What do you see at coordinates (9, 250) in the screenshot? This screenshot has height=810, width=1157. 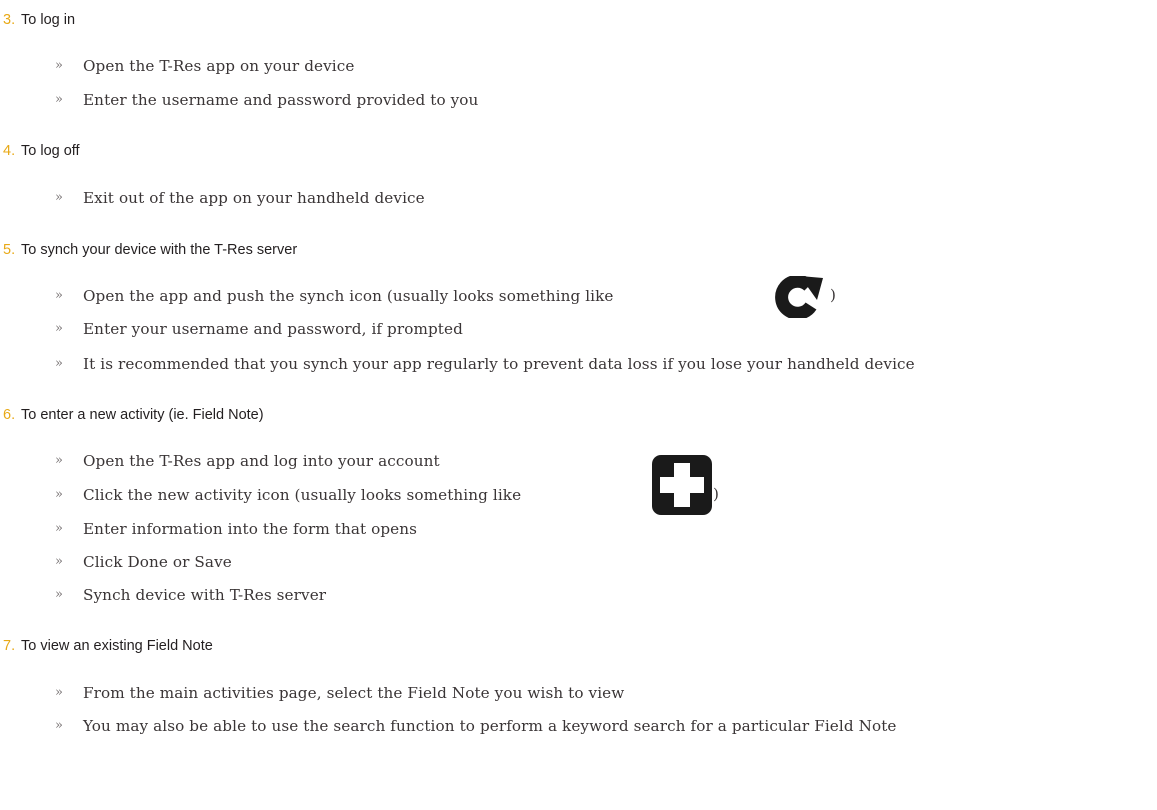 I see `section-number: 5.` at bounding box center [9, 250].